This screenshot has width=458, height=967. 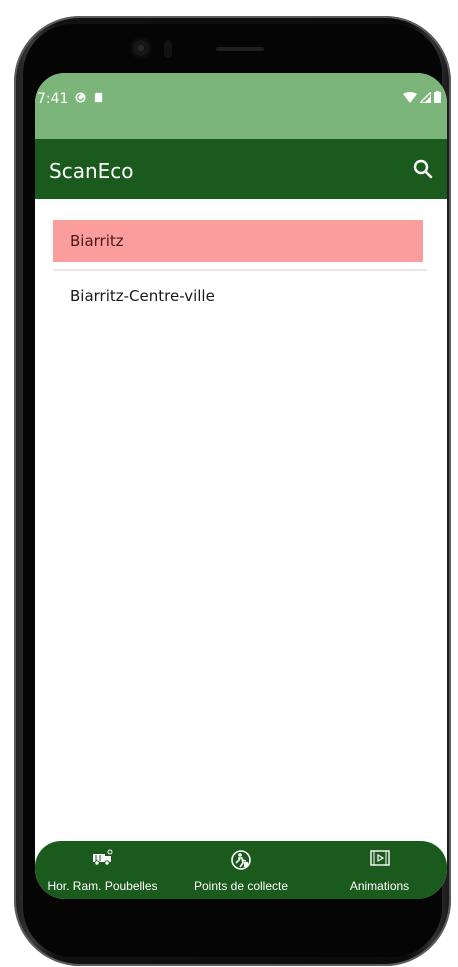 I want to click on status-indicators, so click(x=422, y=97).